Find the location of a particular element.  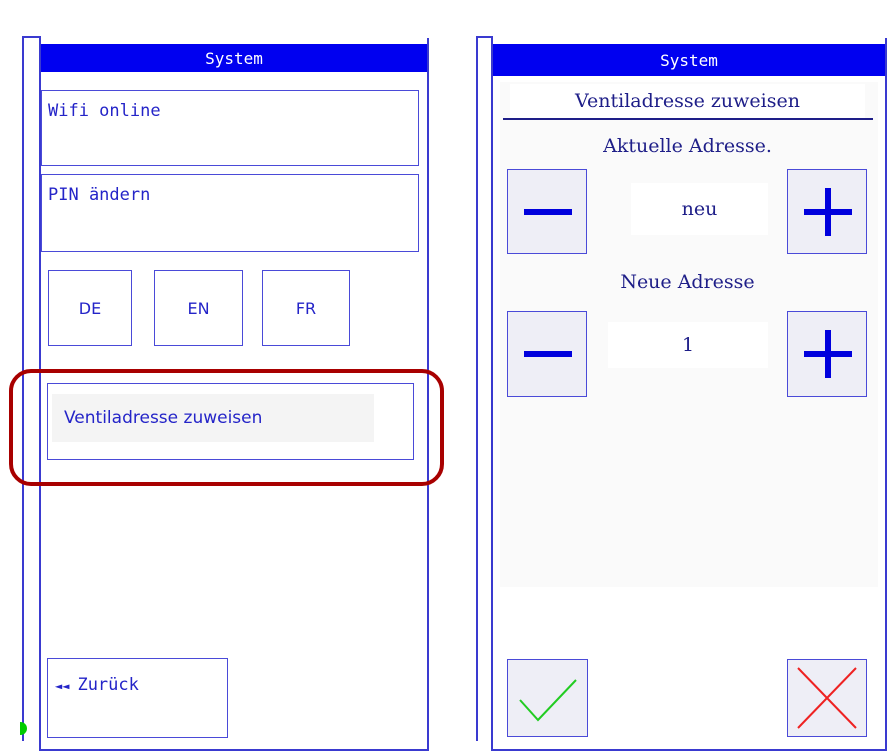

current-address-decrement-button is located at coordinates (547, 211).